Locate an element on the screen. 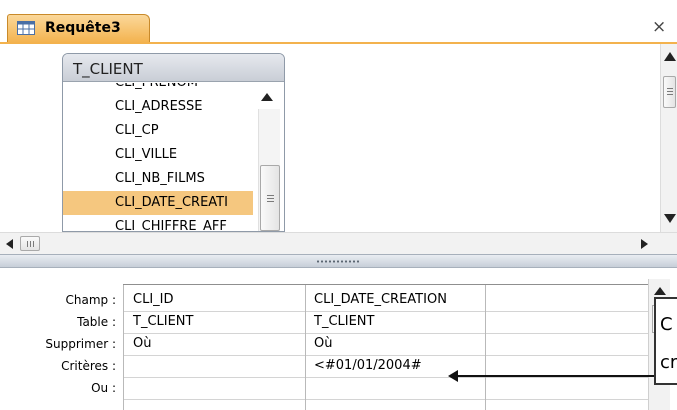 The width and height of the screenshot is (677, 410). design-vertical-scrollbar is located at coordinates (668, 138).